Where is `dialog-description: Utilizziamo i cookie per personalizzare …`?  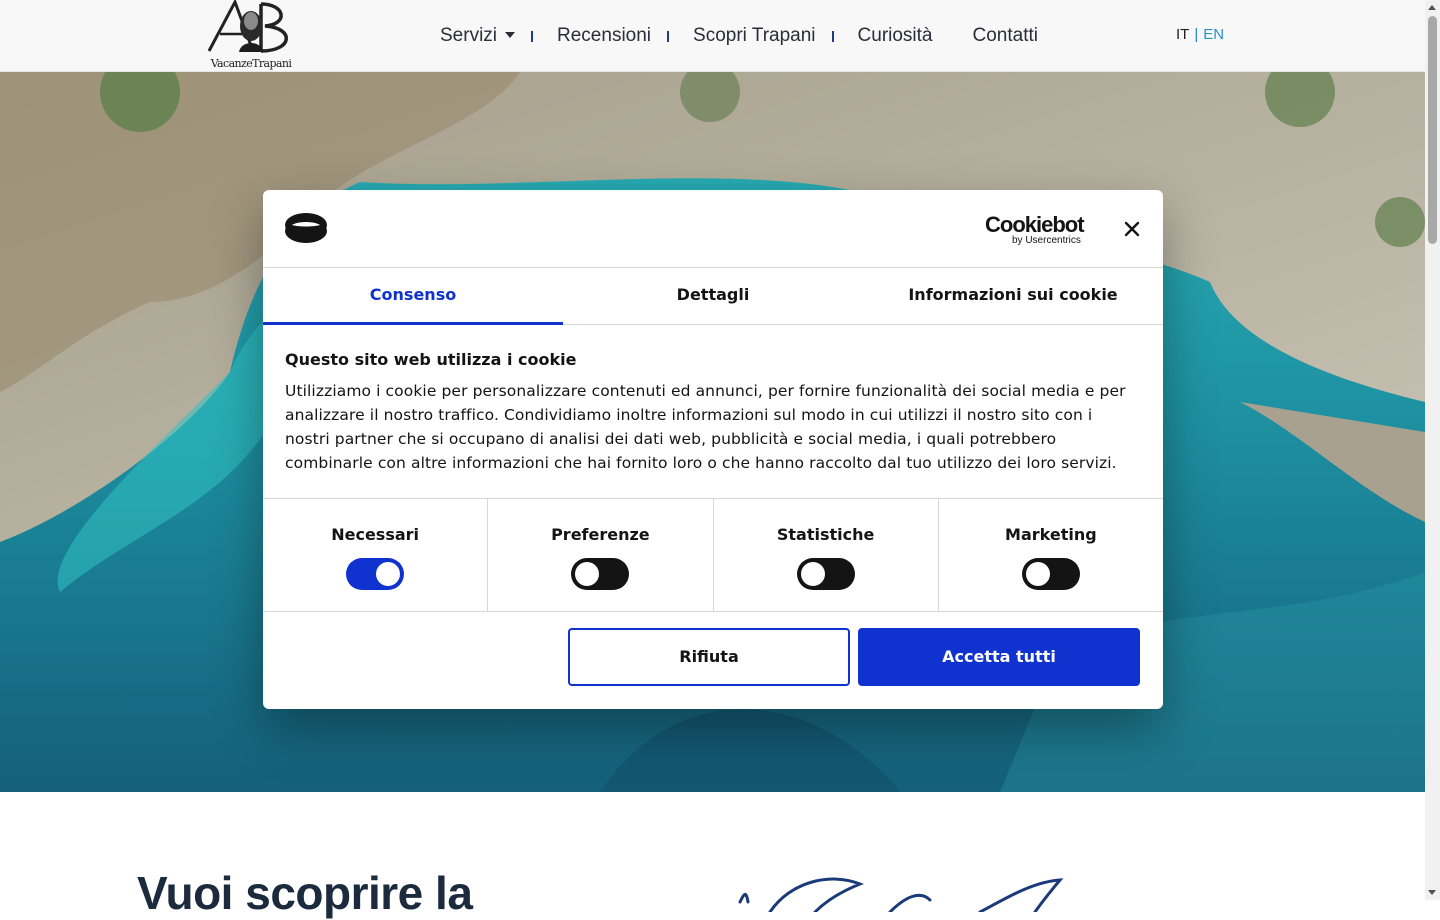 dialog-description: Utilizziamo i cookie per personalizzare … is located at coordinates (705, 427).